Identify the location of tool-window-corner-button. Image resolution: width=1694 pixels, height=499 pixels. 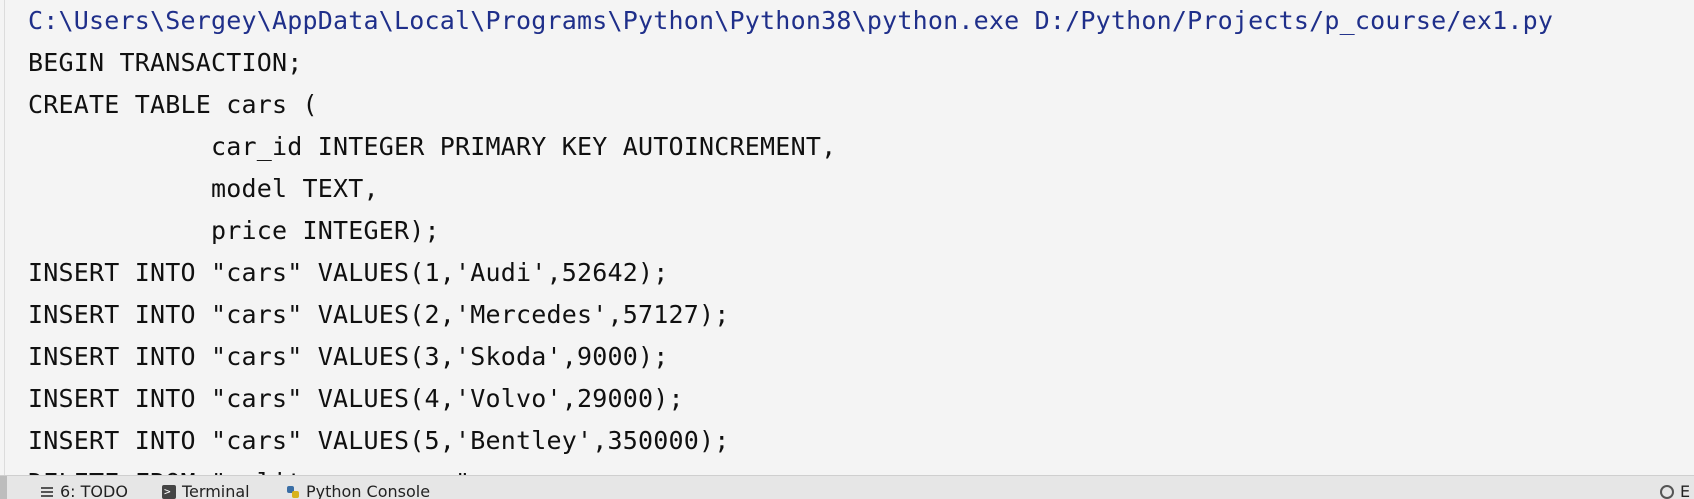
(3, 487).